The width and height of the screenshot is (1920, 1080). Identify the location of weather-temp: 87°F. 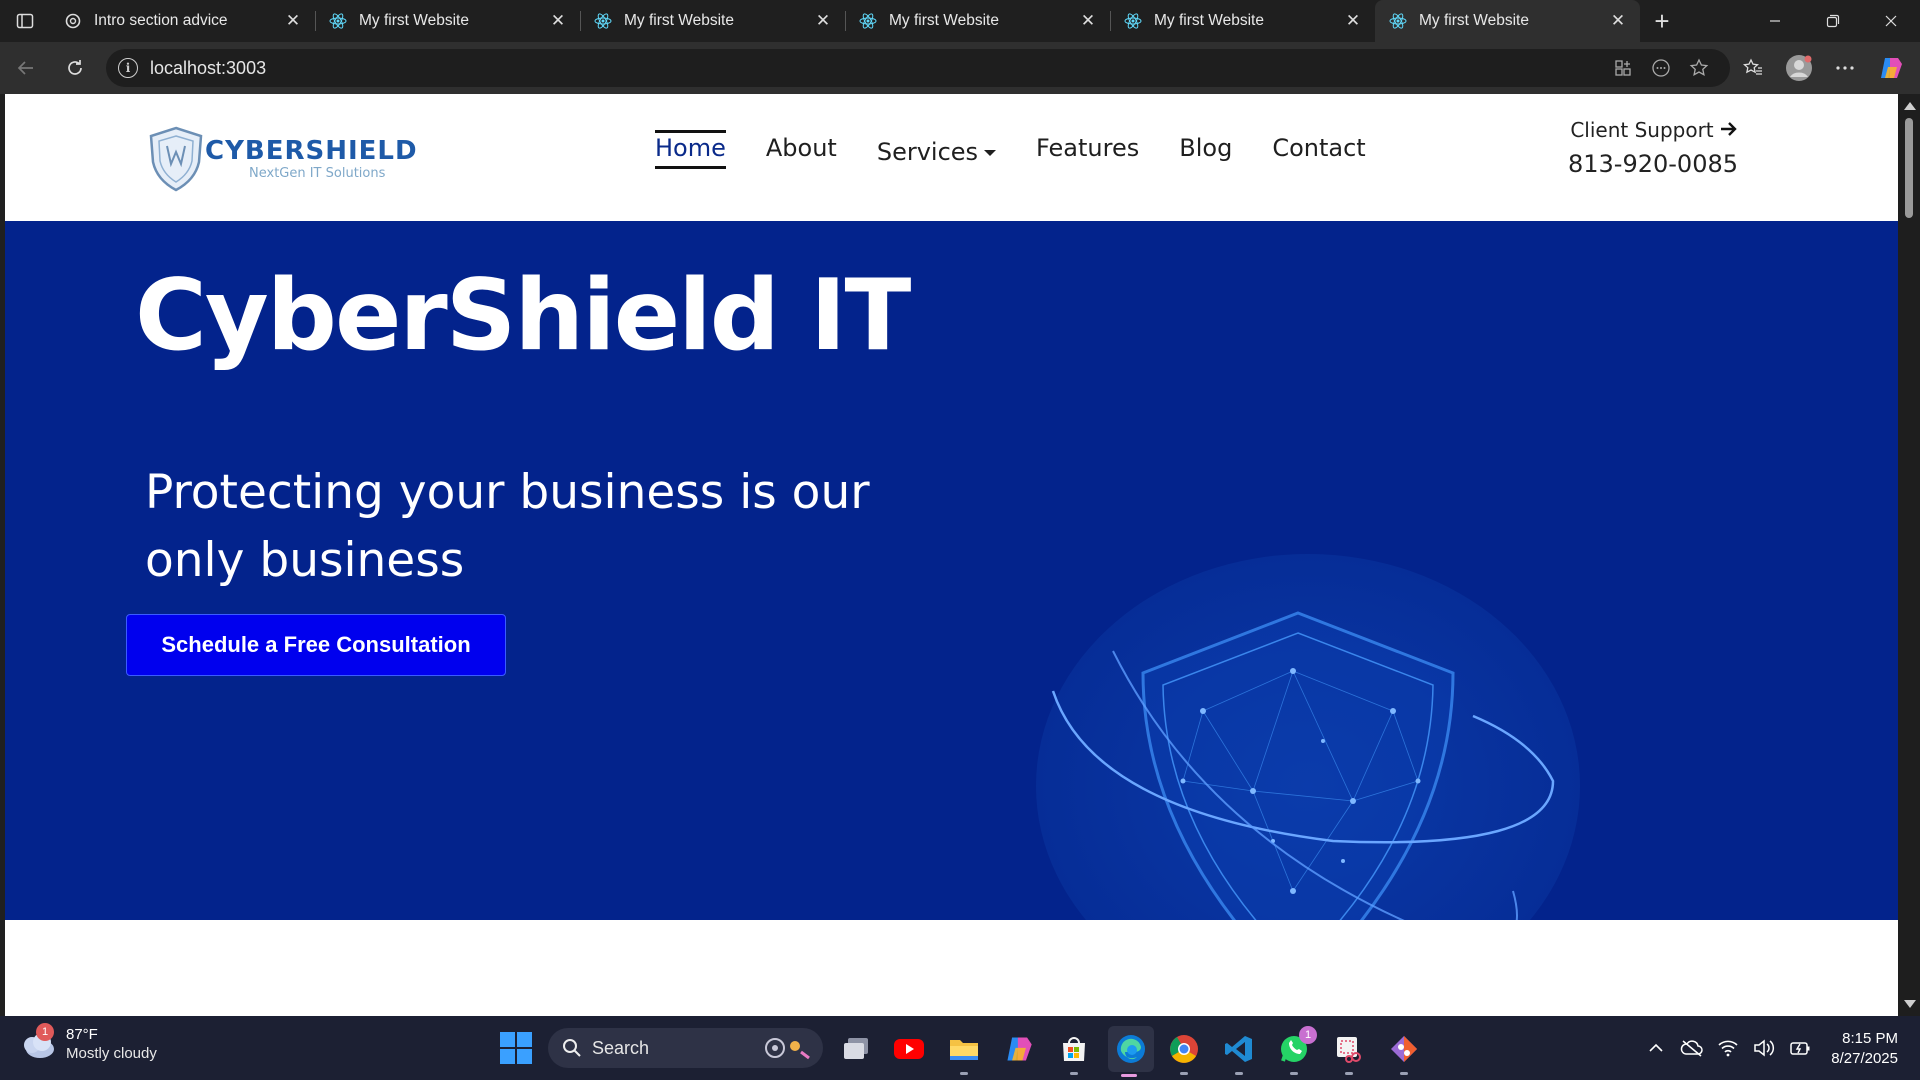
(82, 1034).